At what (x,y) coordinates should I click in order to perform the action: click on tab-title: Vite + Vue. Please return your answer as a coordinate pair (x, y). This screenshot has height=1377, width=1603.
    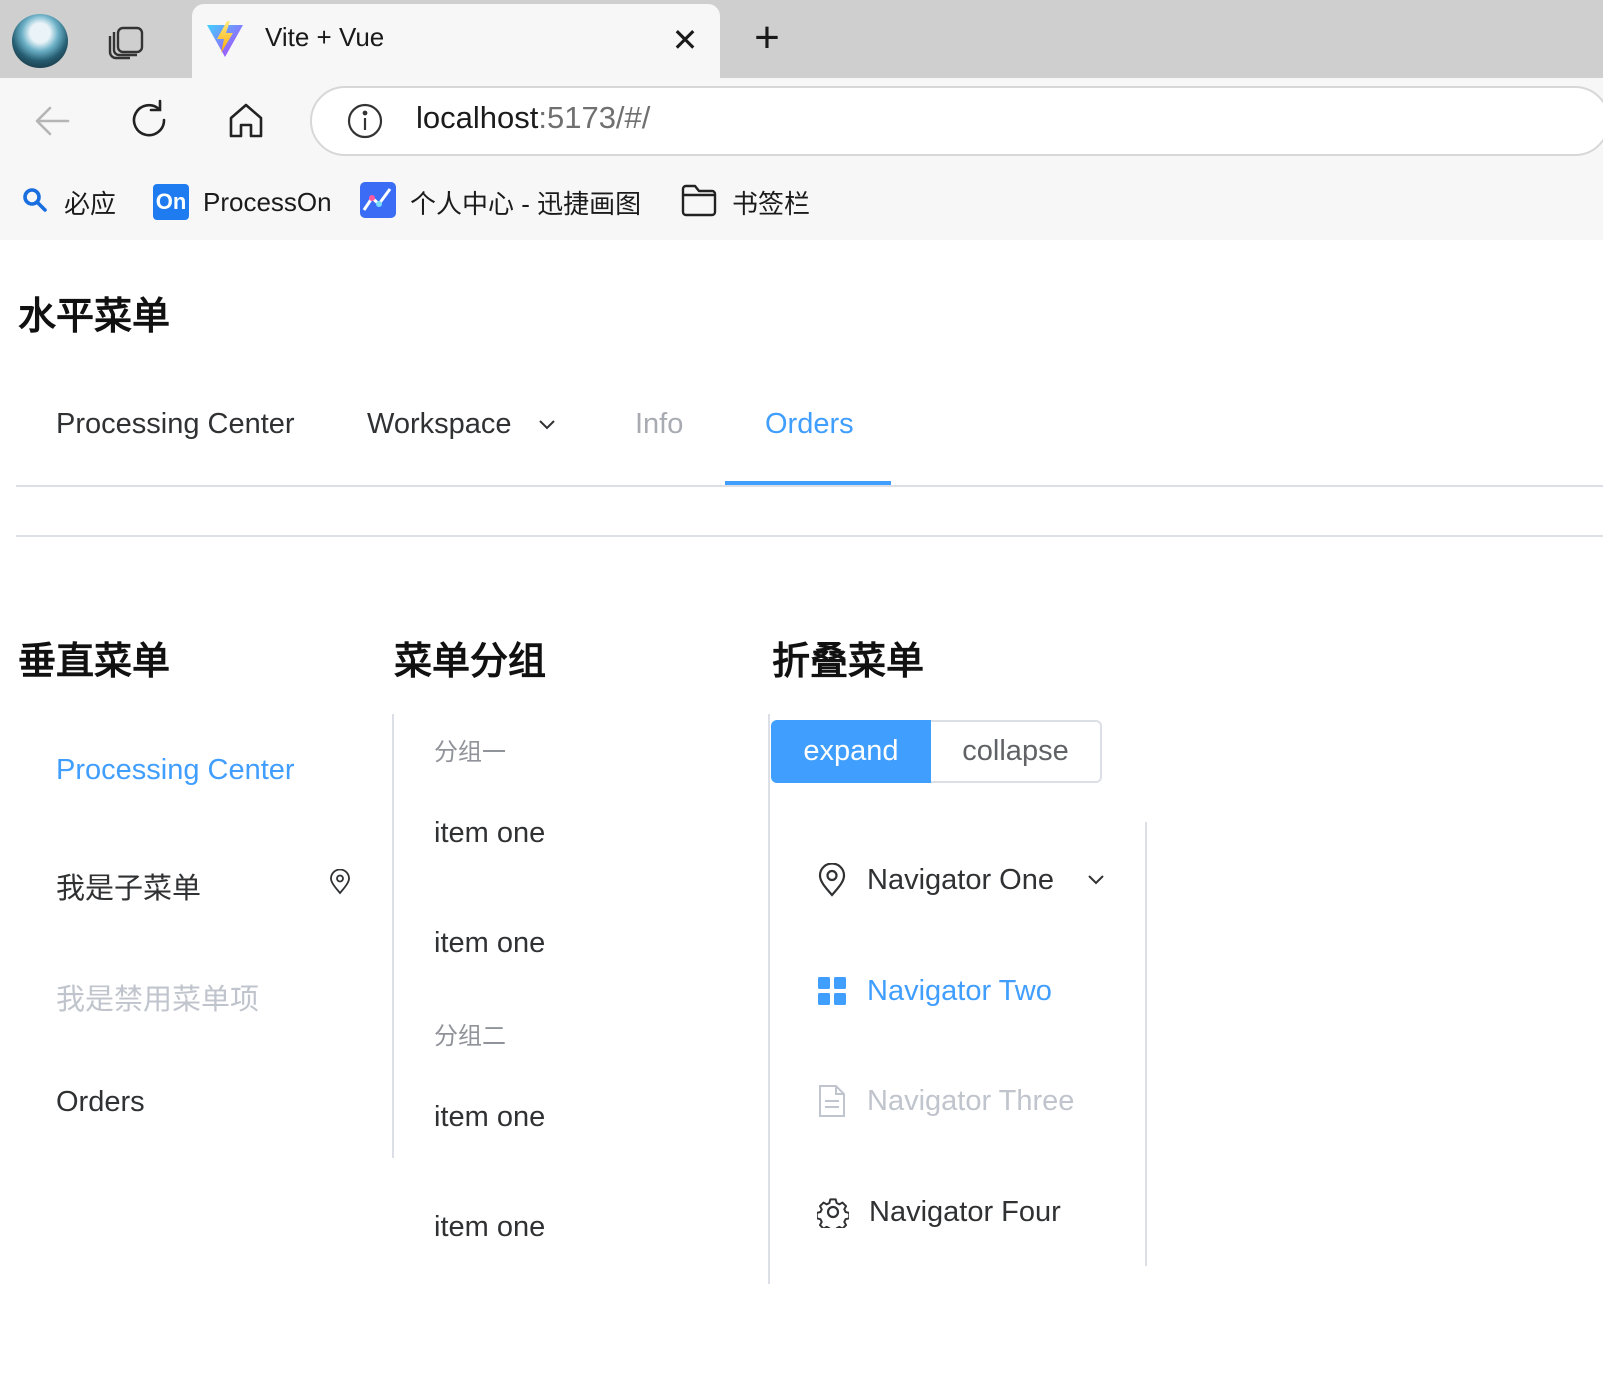
    Looking at the image, I should click on (325, 37).